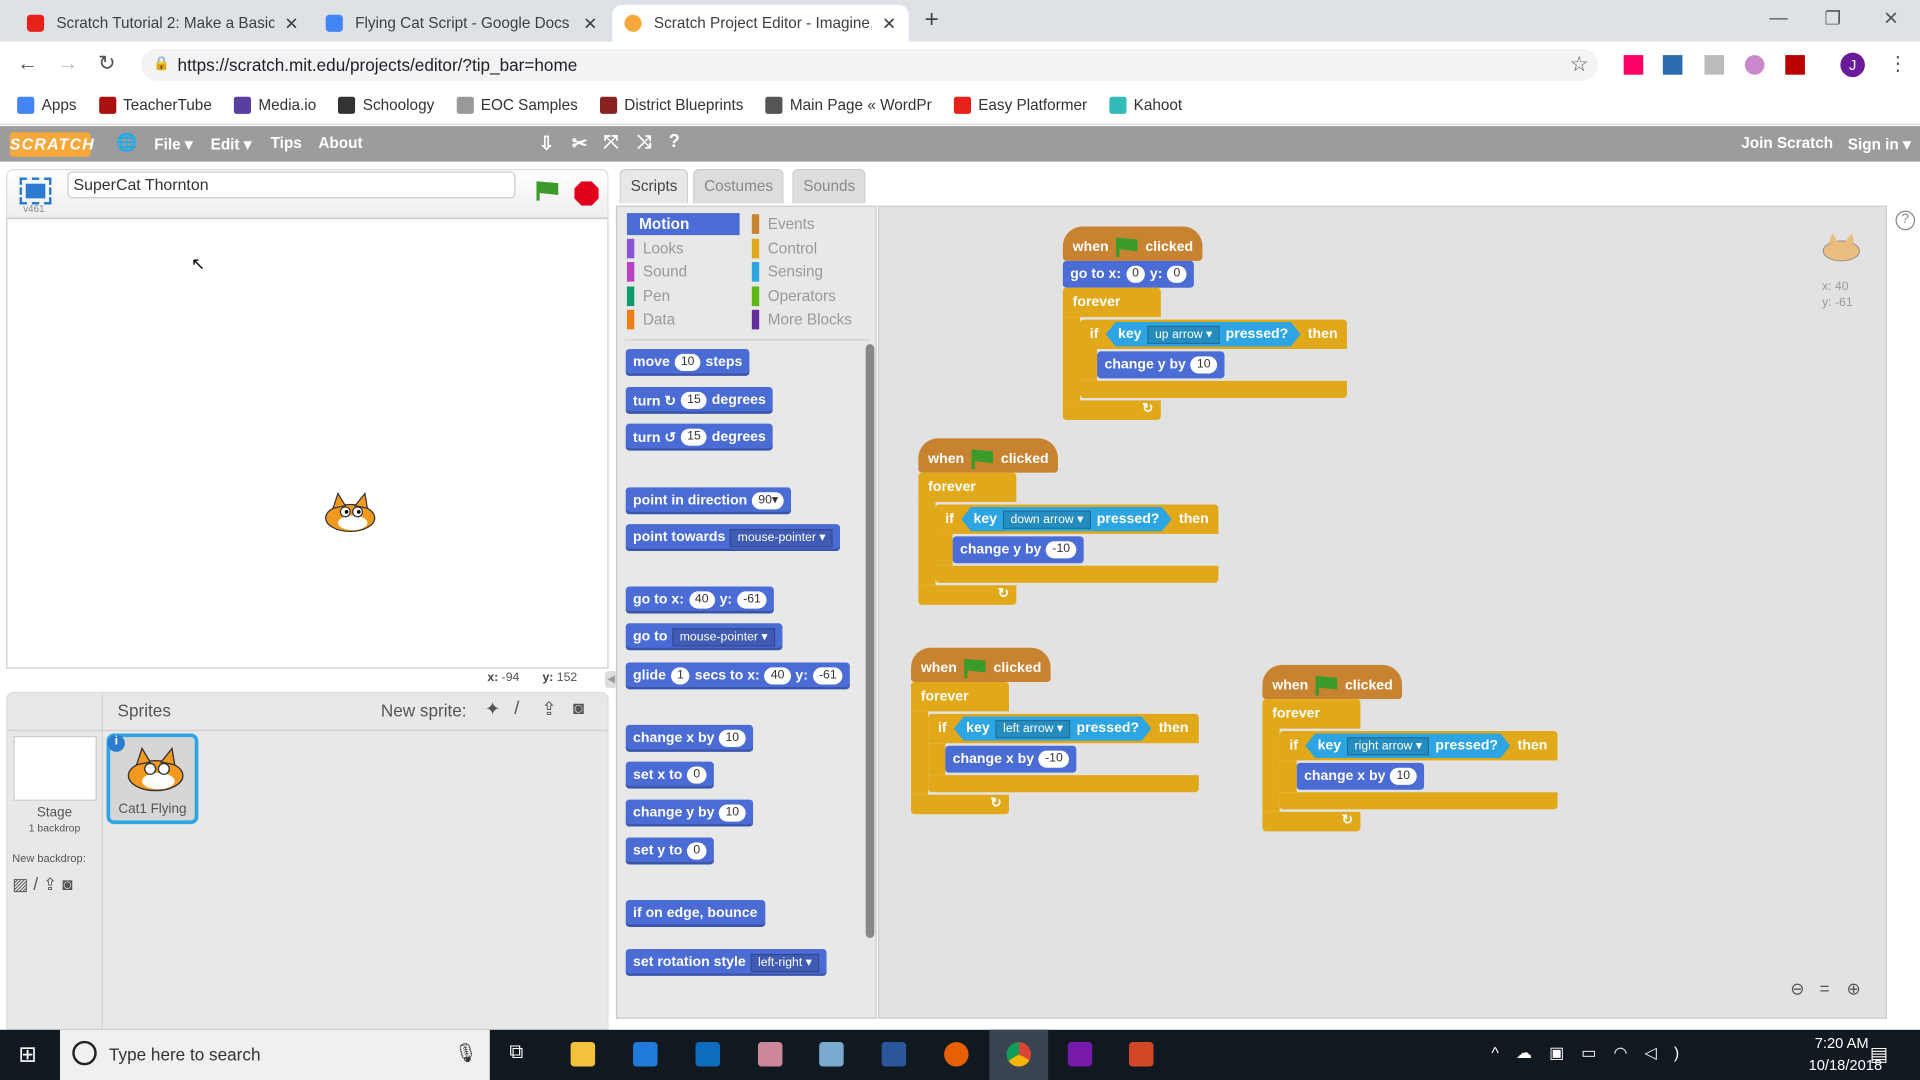 The height and width of the screenshot is (1080, 1920). Describe the element at coordinates (155, 105) in the screenshot. I see `bookmark-item: TeacherTube` at that location.